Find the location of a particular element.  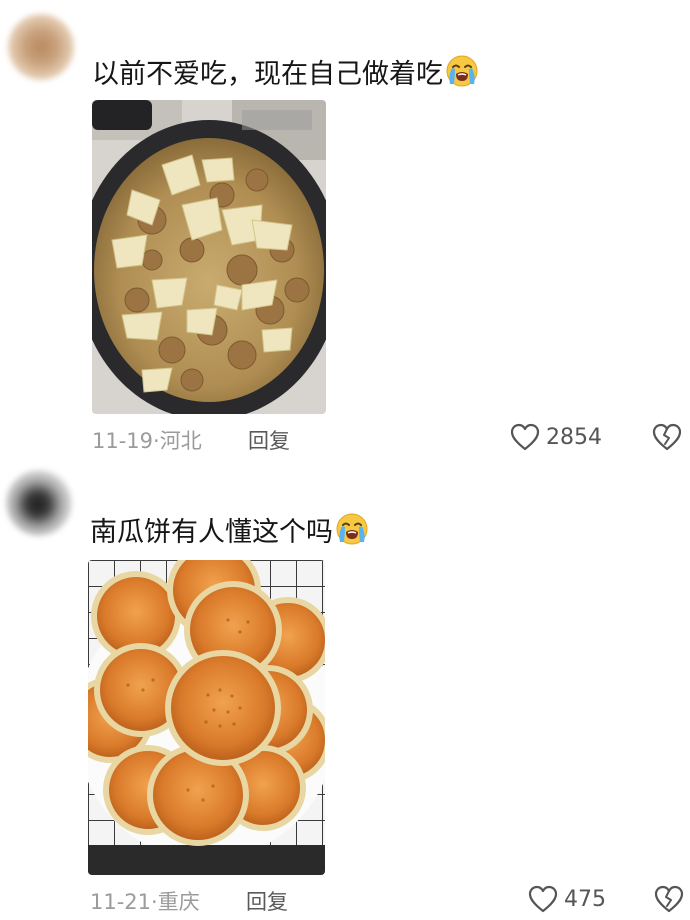

comment-text: 以前不爱吃，现在自己做着吃 is located at coordinates (285, 73).